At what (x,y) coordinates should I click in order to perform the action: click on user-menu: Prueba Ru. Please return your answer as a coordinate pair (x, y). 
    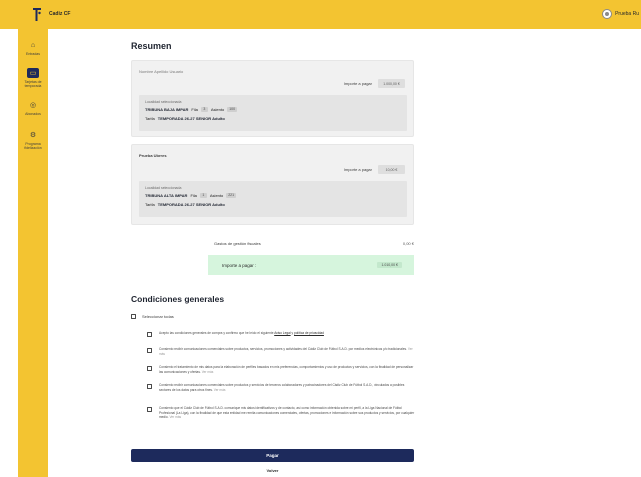
    Looking at the image, I should click on (620, 14).